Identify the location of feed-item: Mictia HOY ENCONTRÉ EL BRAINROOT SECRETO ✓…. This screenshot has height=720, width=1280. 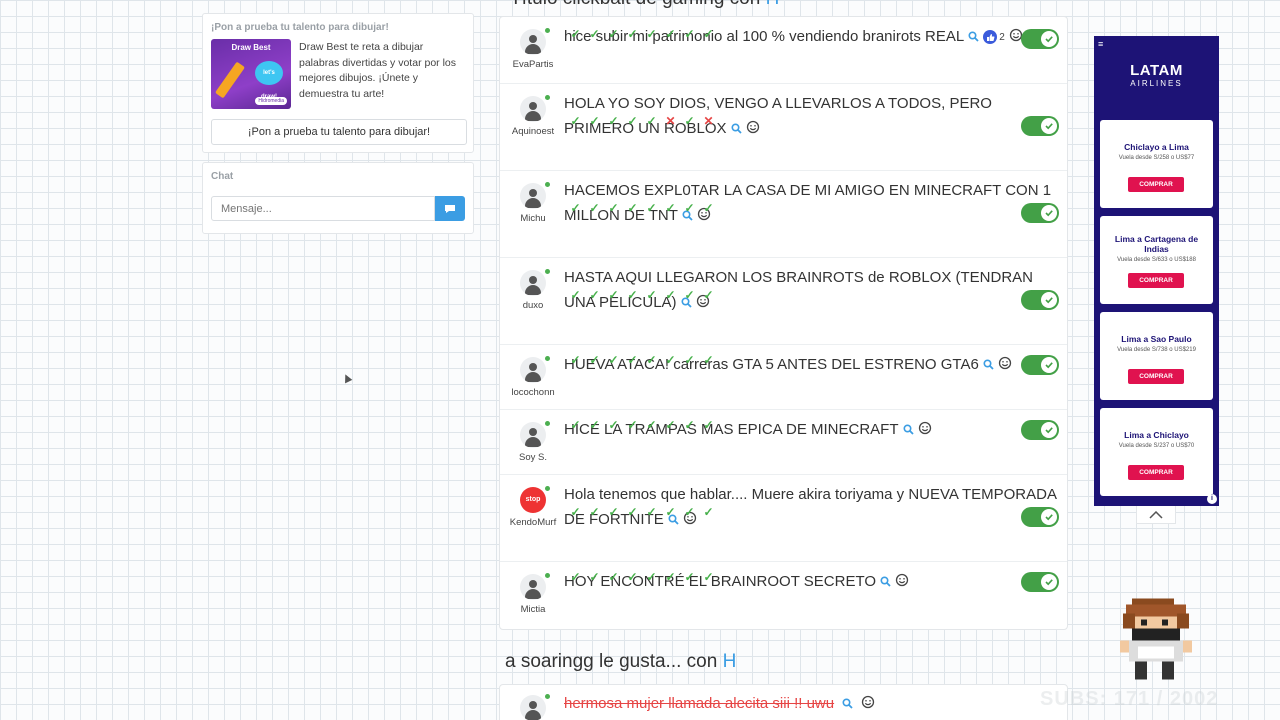
(783, 596).